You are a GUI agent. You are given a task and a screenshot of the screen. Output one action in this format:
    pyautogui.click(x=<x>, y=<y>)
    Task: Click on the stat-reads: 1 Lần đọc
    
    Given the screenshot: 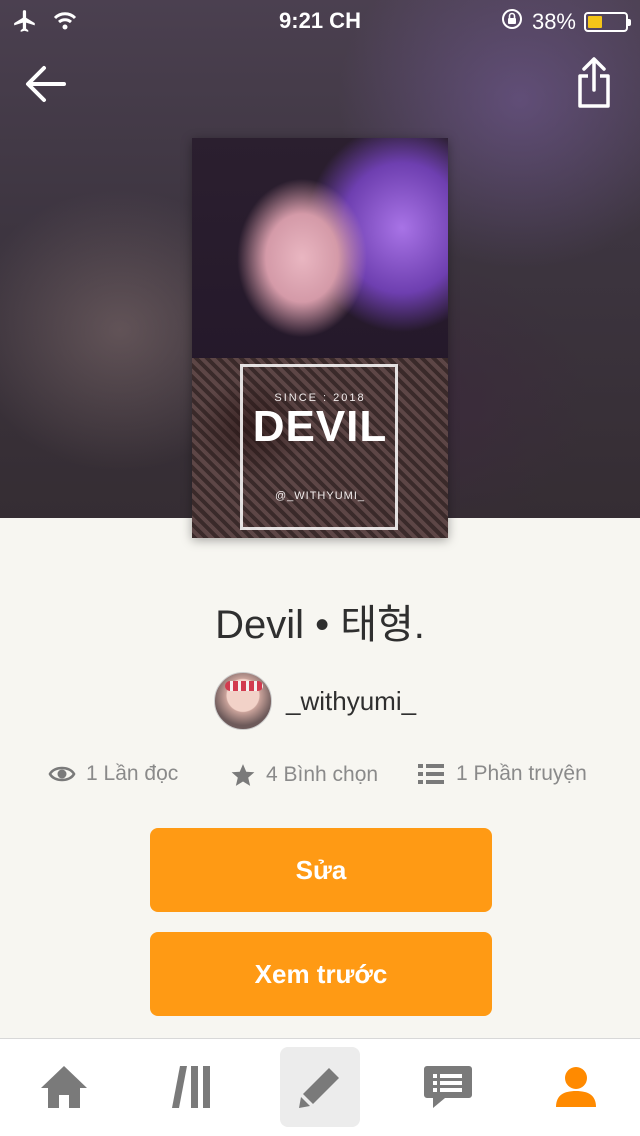 What is the action you would take?
    pyautogui.click(x=113, y=774)
    